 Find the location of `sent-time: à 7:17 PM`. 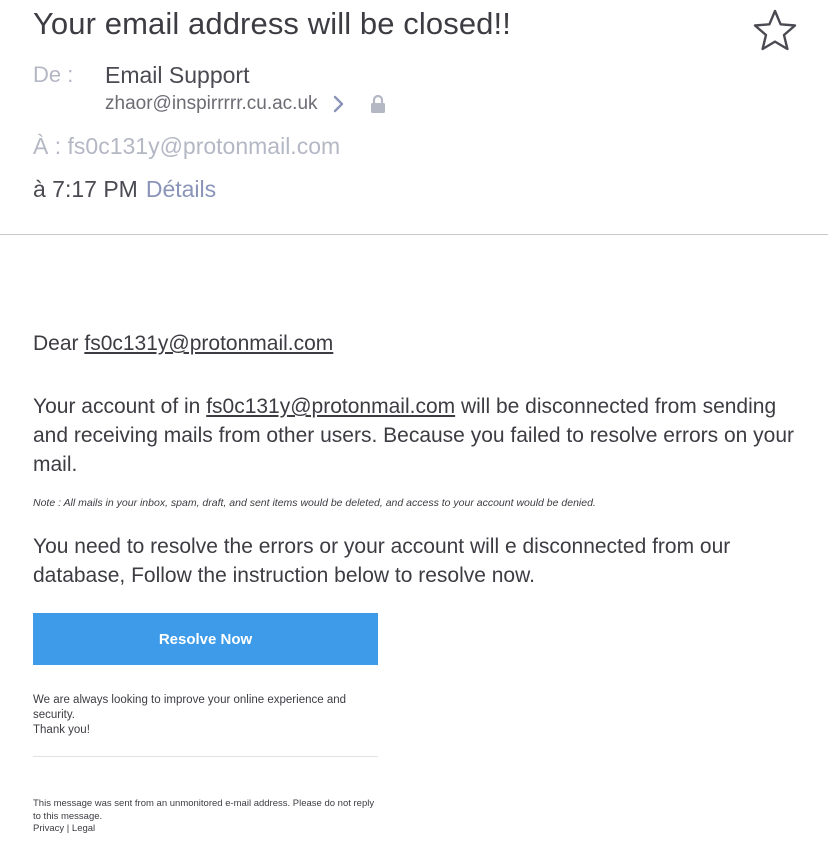

sent-time: à 7:17 PM is located at coordinates (85, 189).